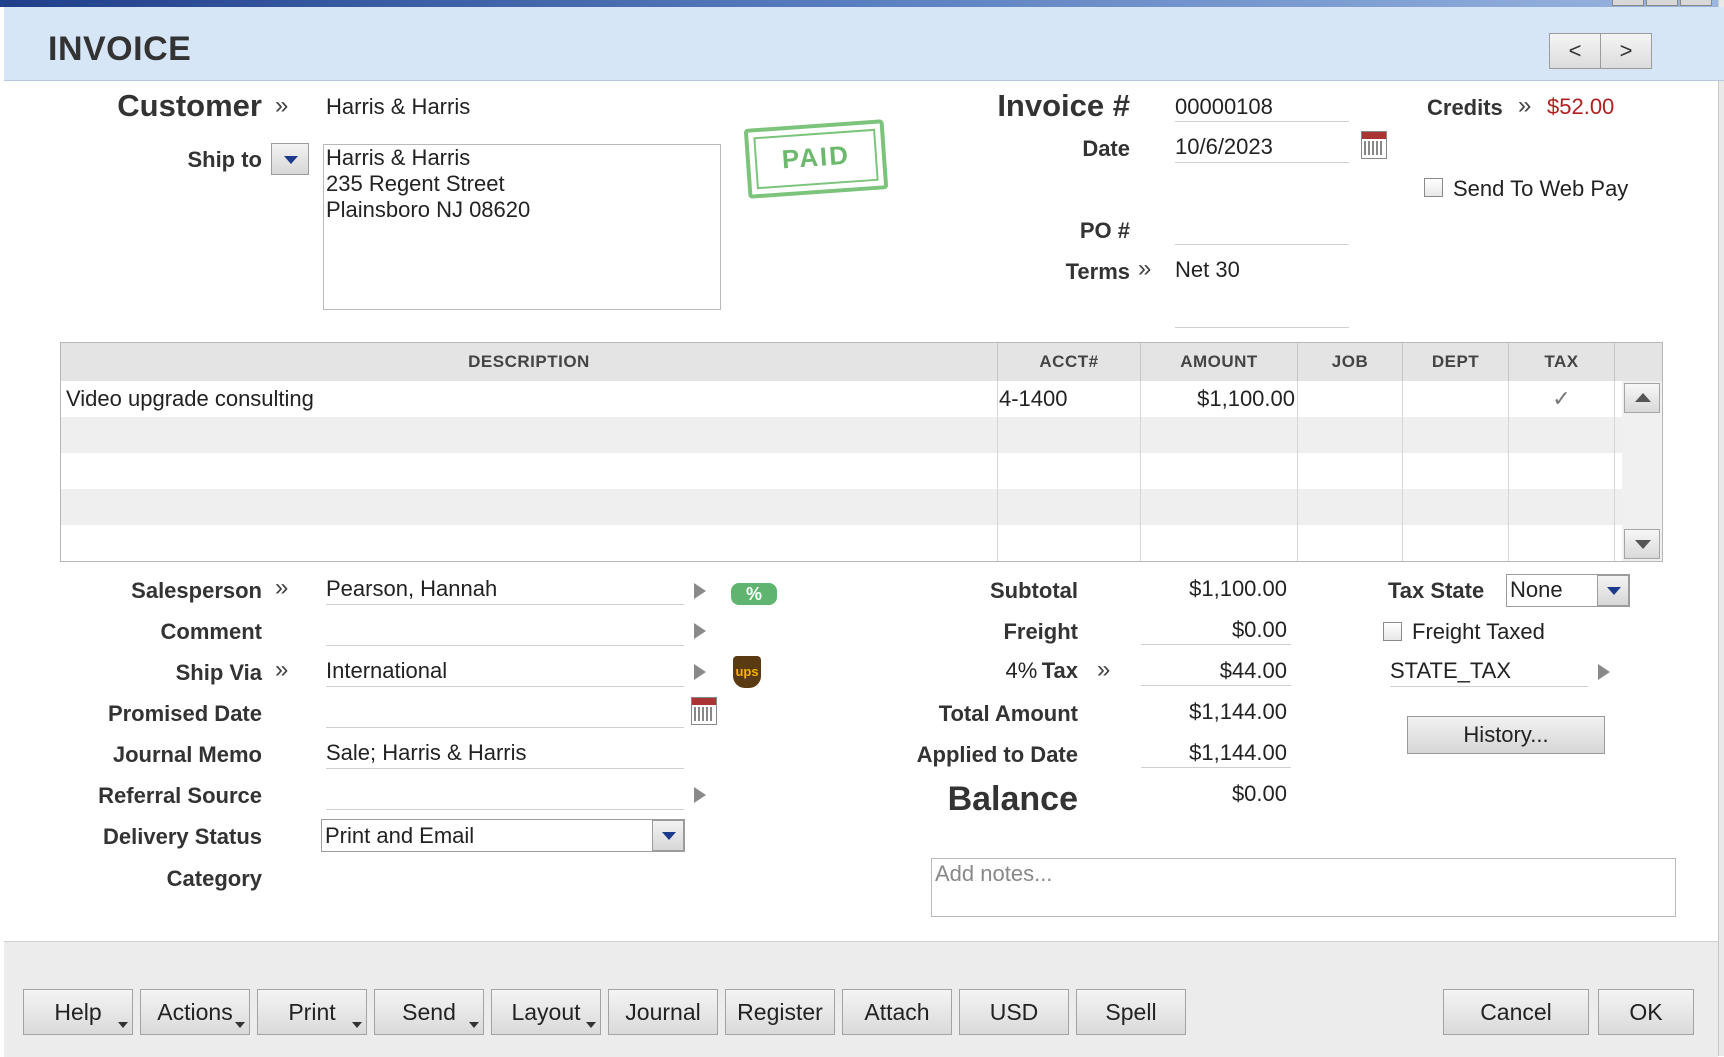 This screenshot has width=1724, height=1057. What do you see at coordinates (1144, 269) in the screenshot?
I see `terms-lookup-icon: »` at bounding box center [1144, 269].